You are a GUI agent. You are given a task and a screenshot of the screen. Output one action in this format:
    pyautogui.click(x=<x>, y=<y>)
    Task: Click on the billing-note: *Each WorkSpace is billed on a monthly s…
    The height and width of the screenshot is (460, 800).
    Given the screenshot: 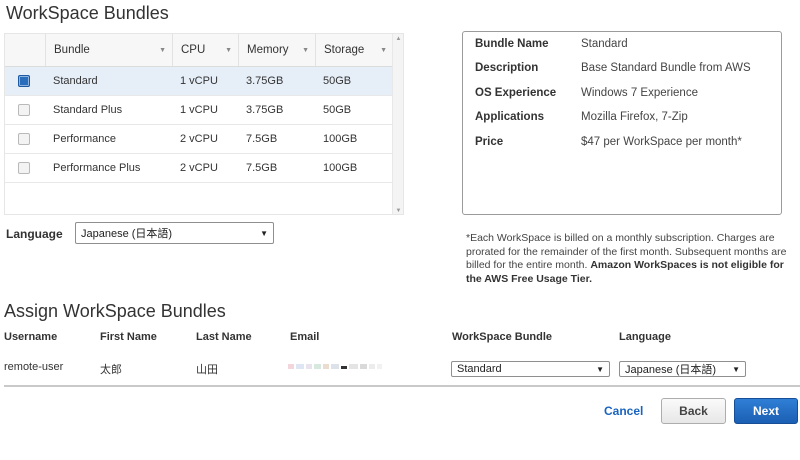 What is the action you would take?
    pyautogui.click(x=631, y=259)
    